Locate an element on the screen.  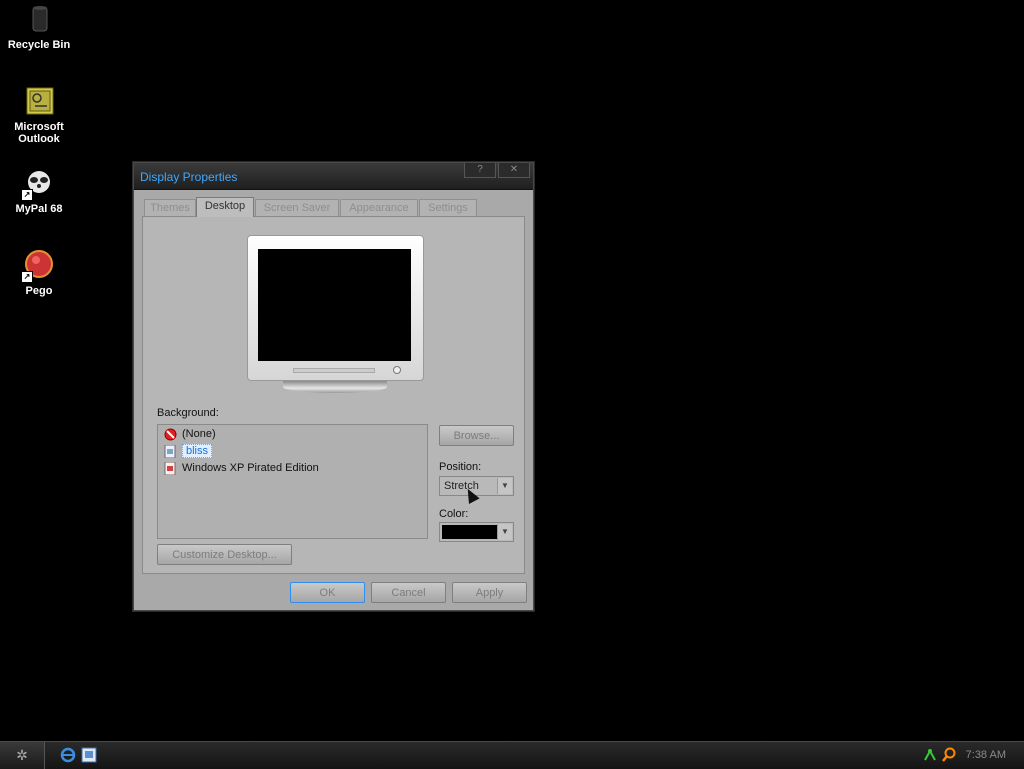
list-item-label: Windows XP Pirated Edition is located at coordinates (250, 468).